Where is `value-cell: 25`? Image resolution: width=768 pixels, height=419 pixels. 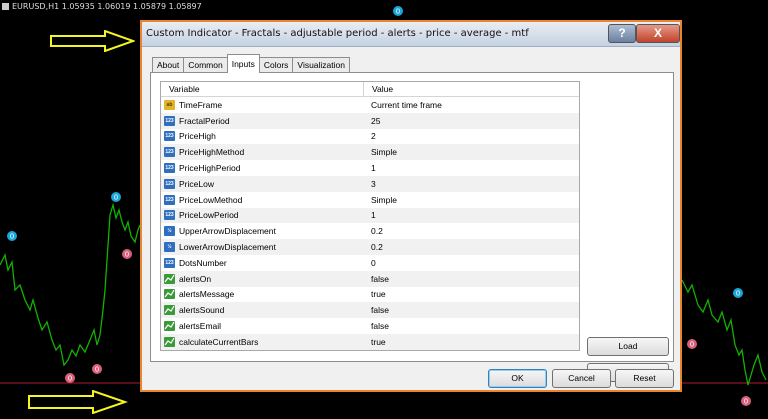
value-cell: 25 is located at coordinates (372, 121).